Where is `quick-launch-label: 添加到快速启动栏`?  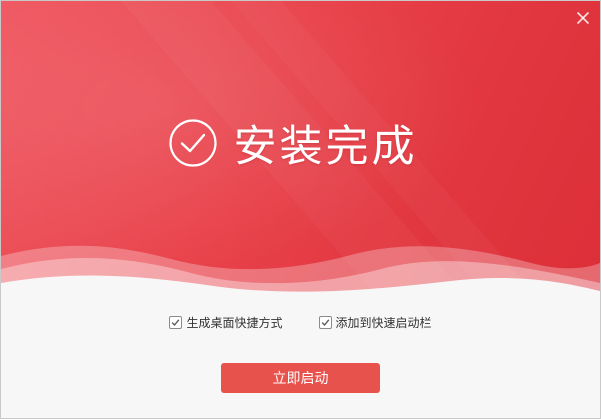 quick-launch-label: 添加到快速启动栏 is located at coordinates (383, 322).